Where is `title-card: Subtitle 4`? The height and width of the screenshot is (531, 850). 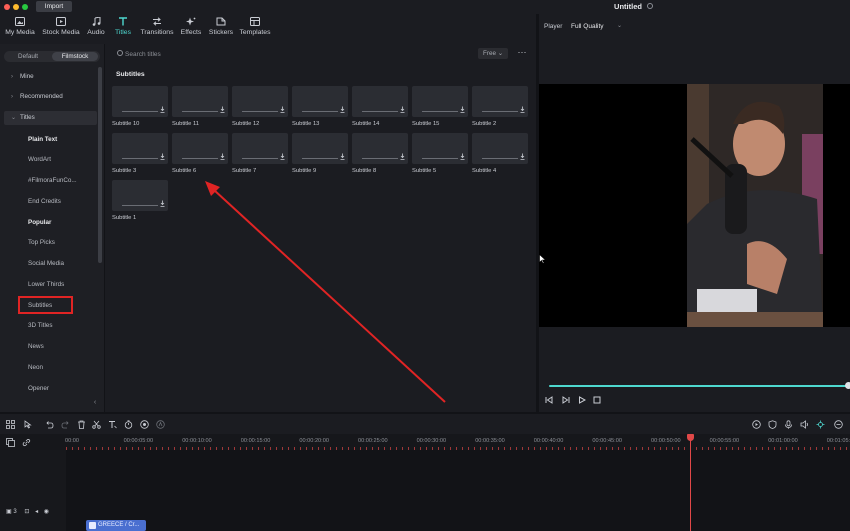
title-card: Subtitle 4 is located at coordinates (500, 155).